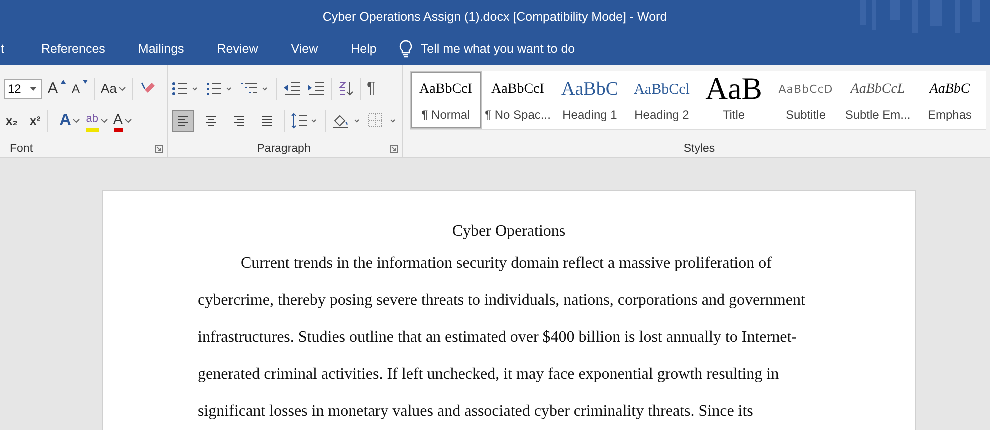 This screenshot has width=990, height=430. I want to click on paragraph-line: cybercrime, thereby posing severe threats to individuals, nations, corporations and government, so click(502, 301).